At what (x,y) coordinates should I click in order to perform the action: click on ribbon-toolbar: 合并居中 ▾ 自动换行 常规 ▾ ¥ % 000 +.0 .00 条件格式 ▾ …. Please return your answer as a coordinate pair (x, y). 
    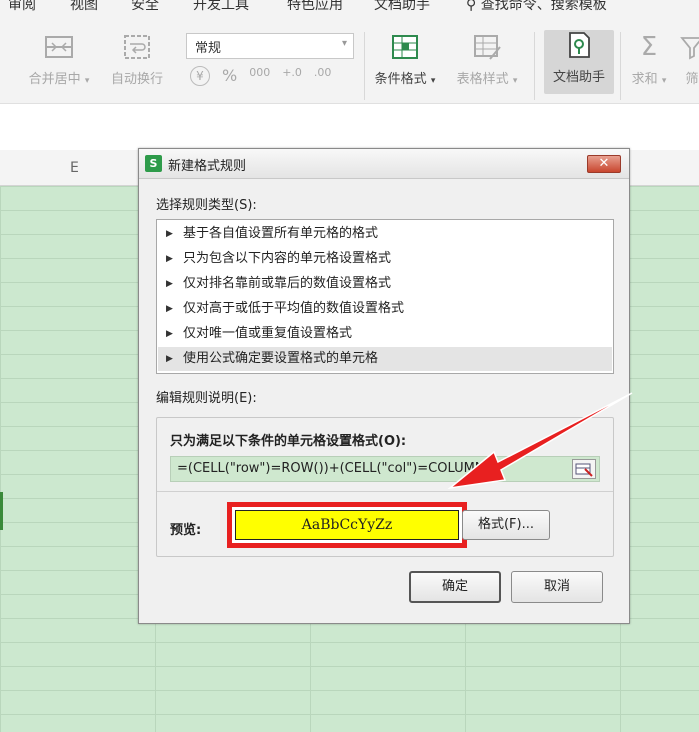
    Looking at the image, I should click on (349, 61).